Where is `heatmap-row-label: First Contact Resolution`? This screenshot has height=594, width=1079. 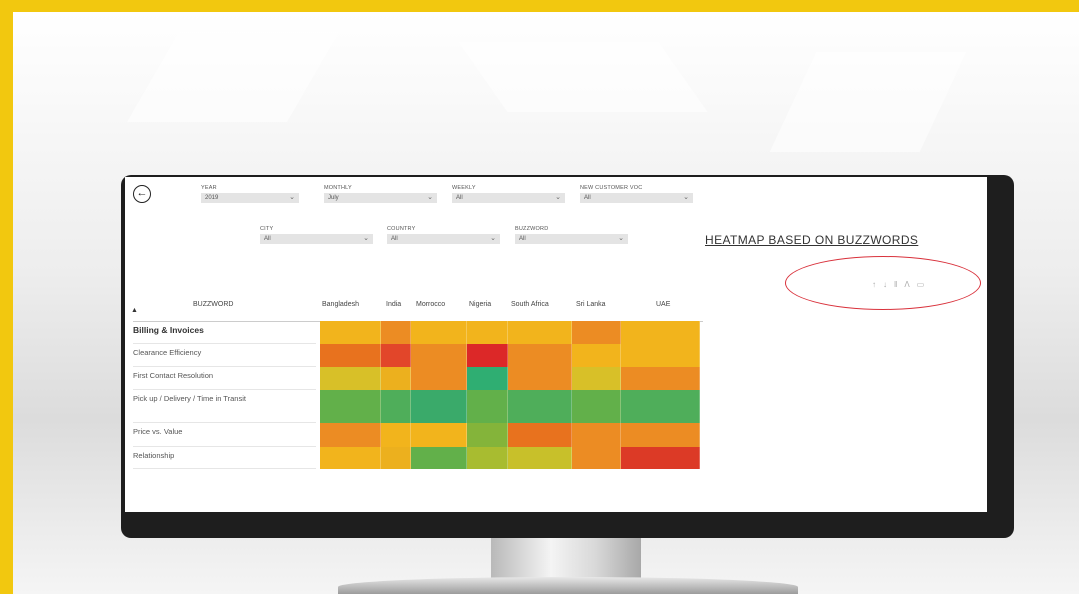
heatmap-row-label: First Contact Resolution is located at coordinates (224, 378).